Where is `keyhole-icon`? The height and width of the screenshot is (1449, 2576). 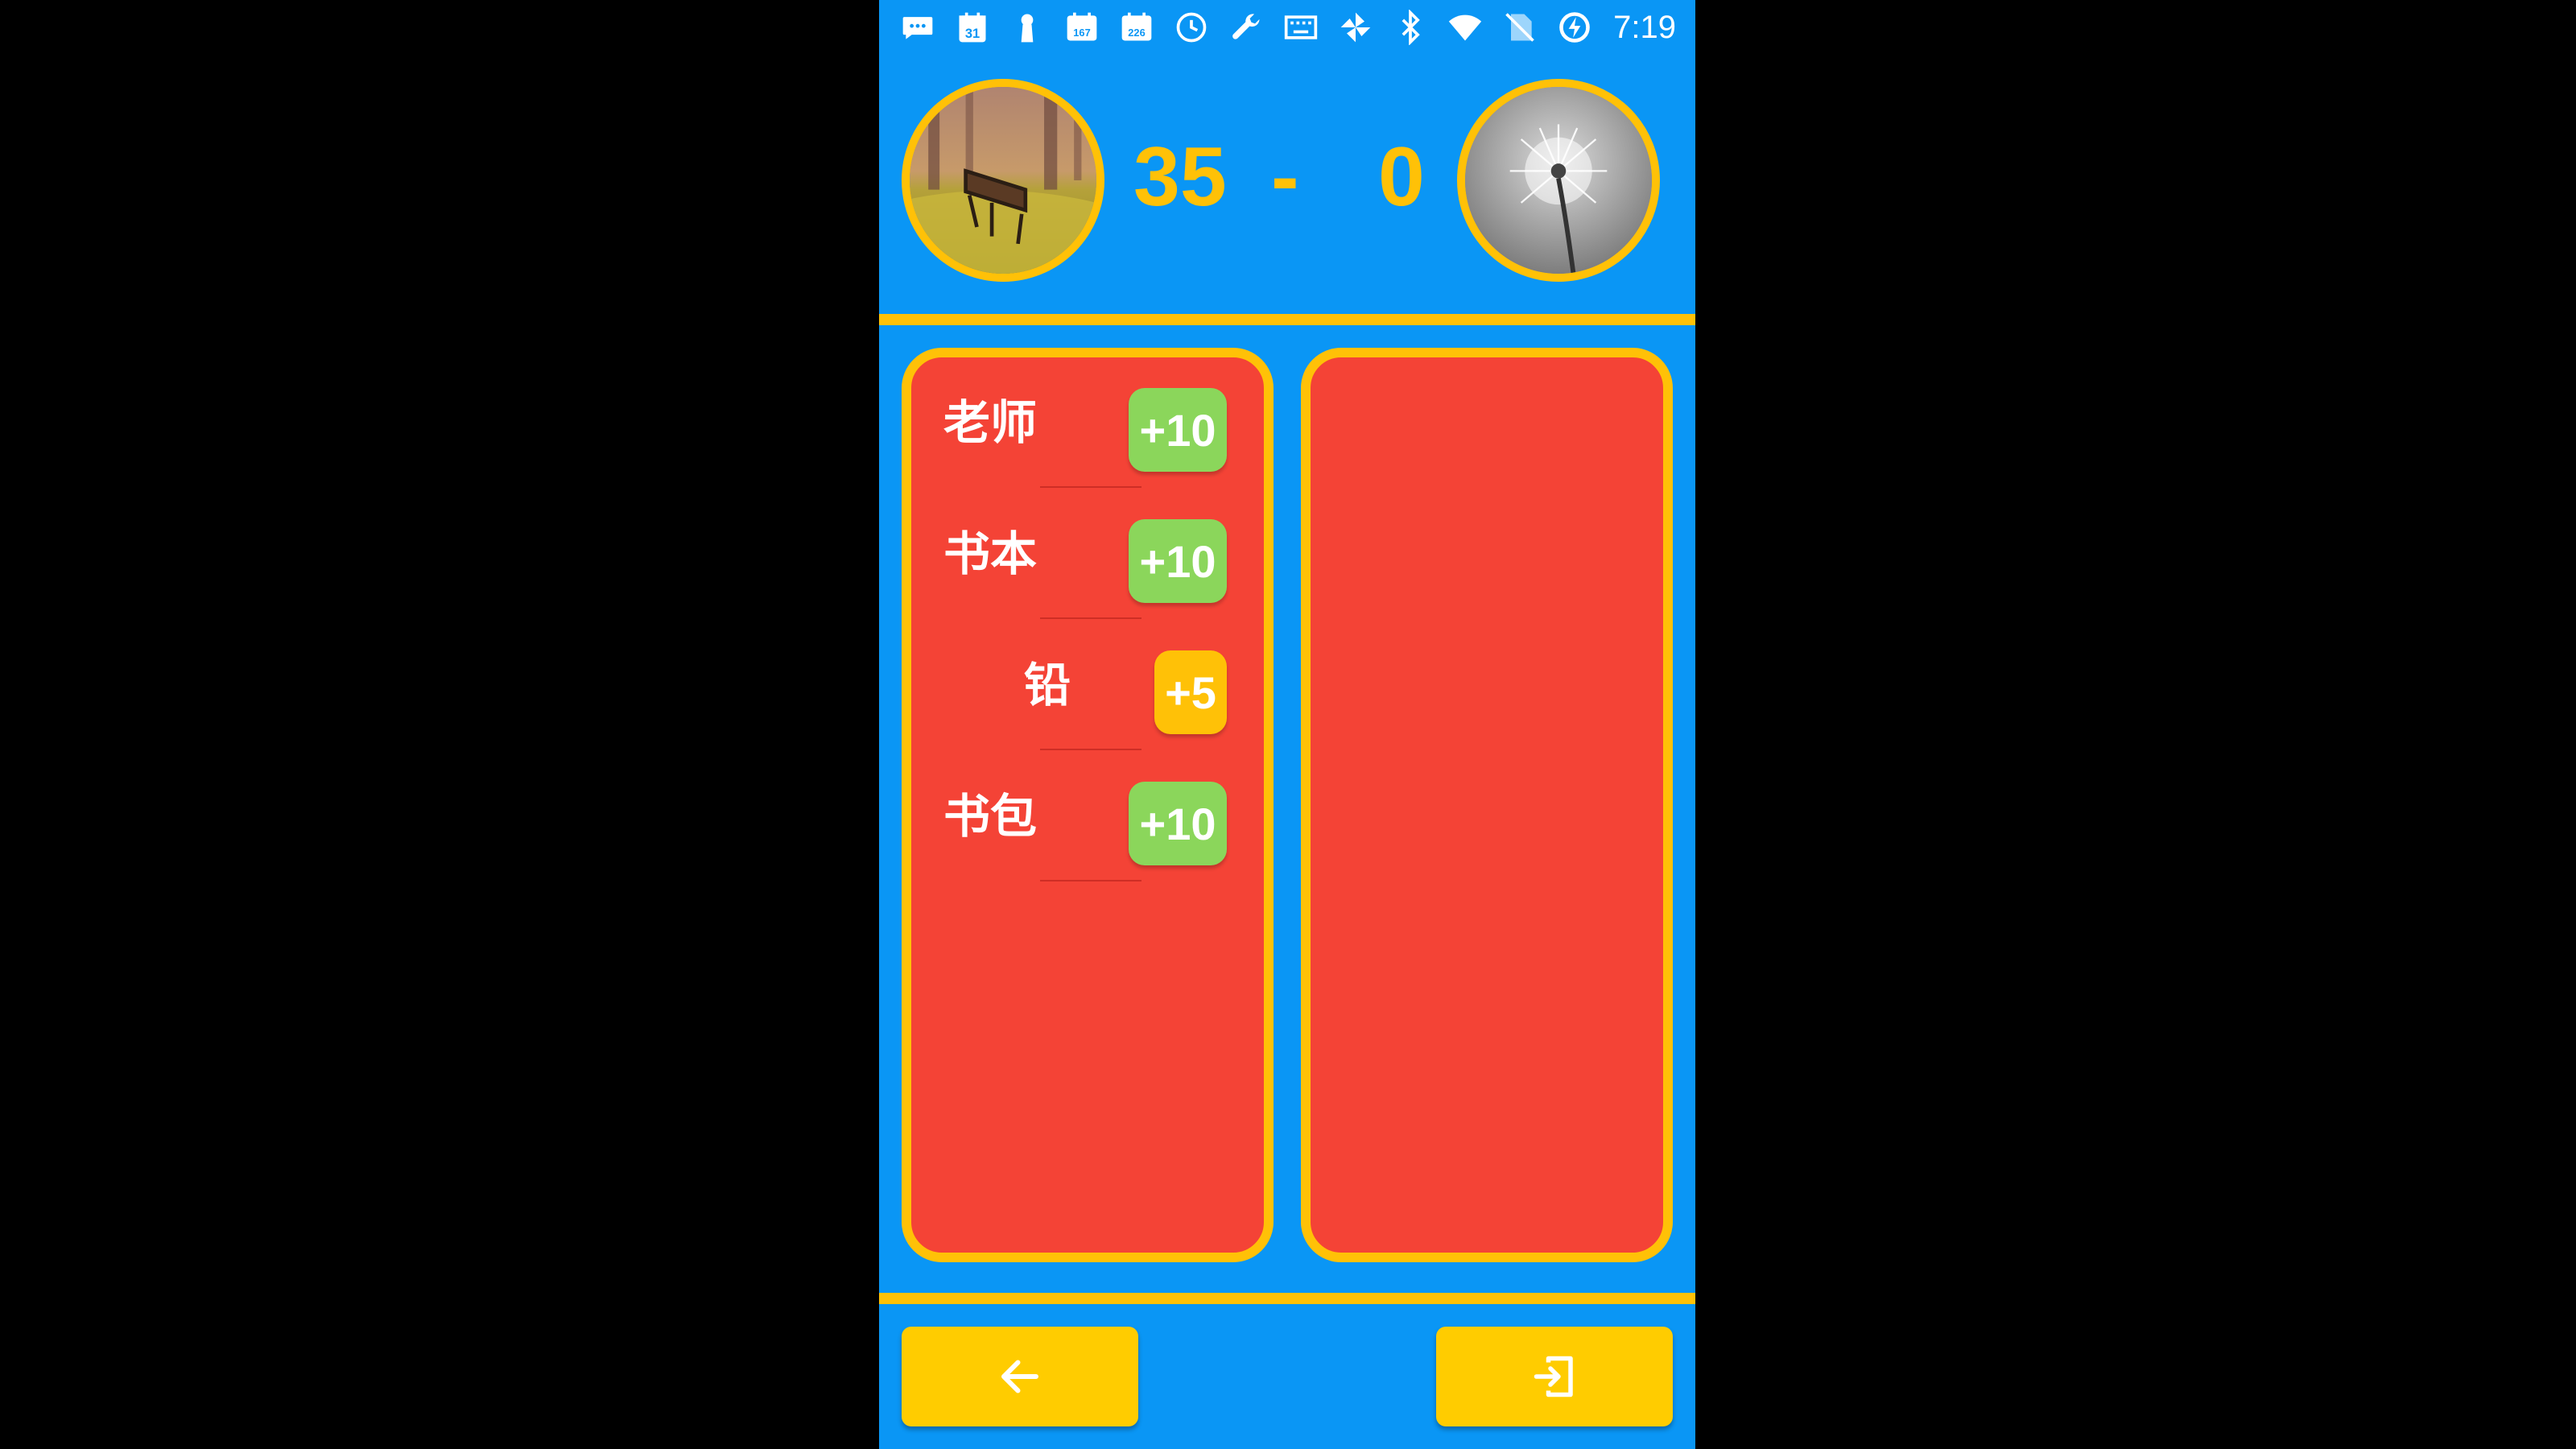 keyhole-icon is located at coordinates (1027, 27).